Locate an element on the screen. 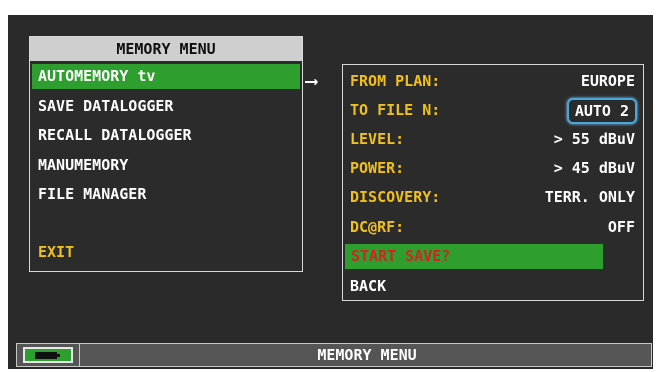  status-divider is located at coordinates (79, 355).